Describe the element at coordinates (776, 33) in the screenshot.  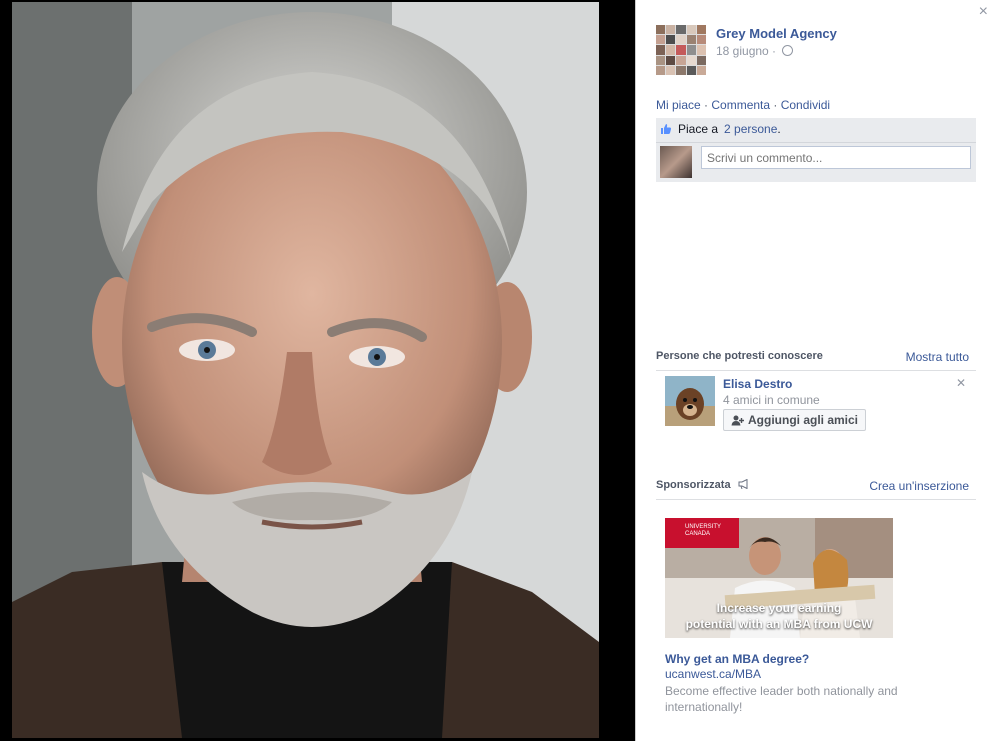
I see `page-name: Grey Model Agency` at that location.